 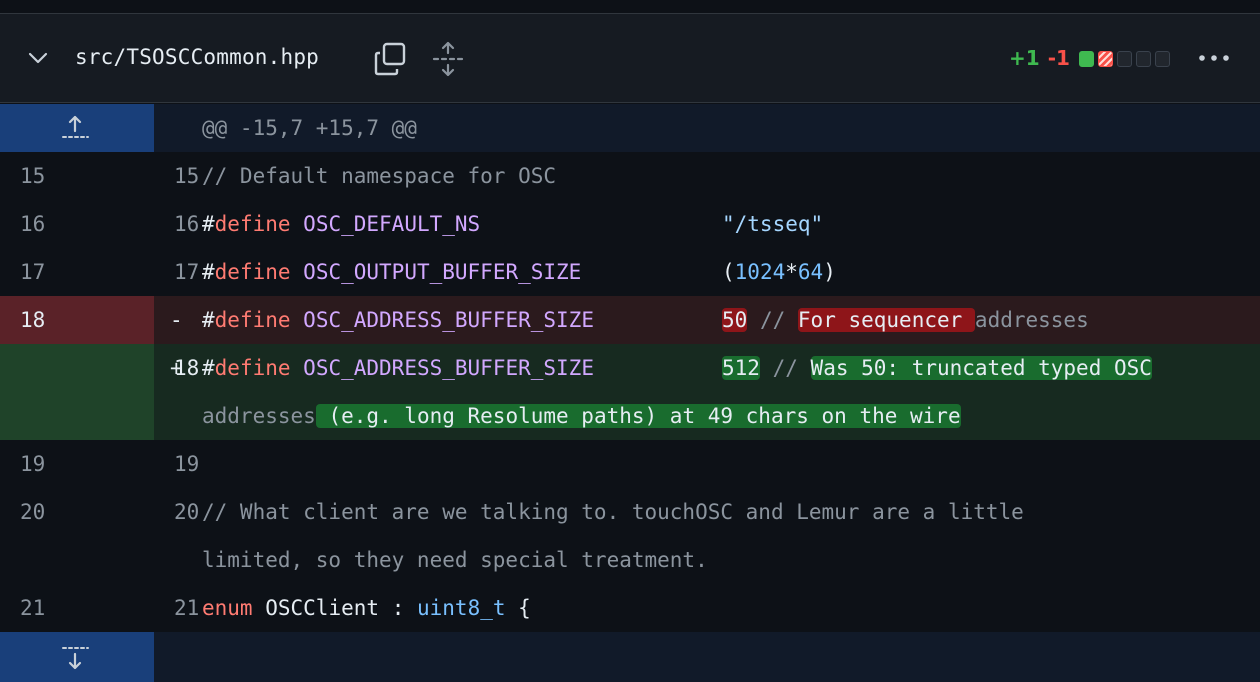 What do you see at coordinates (186, 272) in the screenshot?
I see `new-line-number: 17` at bounding box center [186, 272].